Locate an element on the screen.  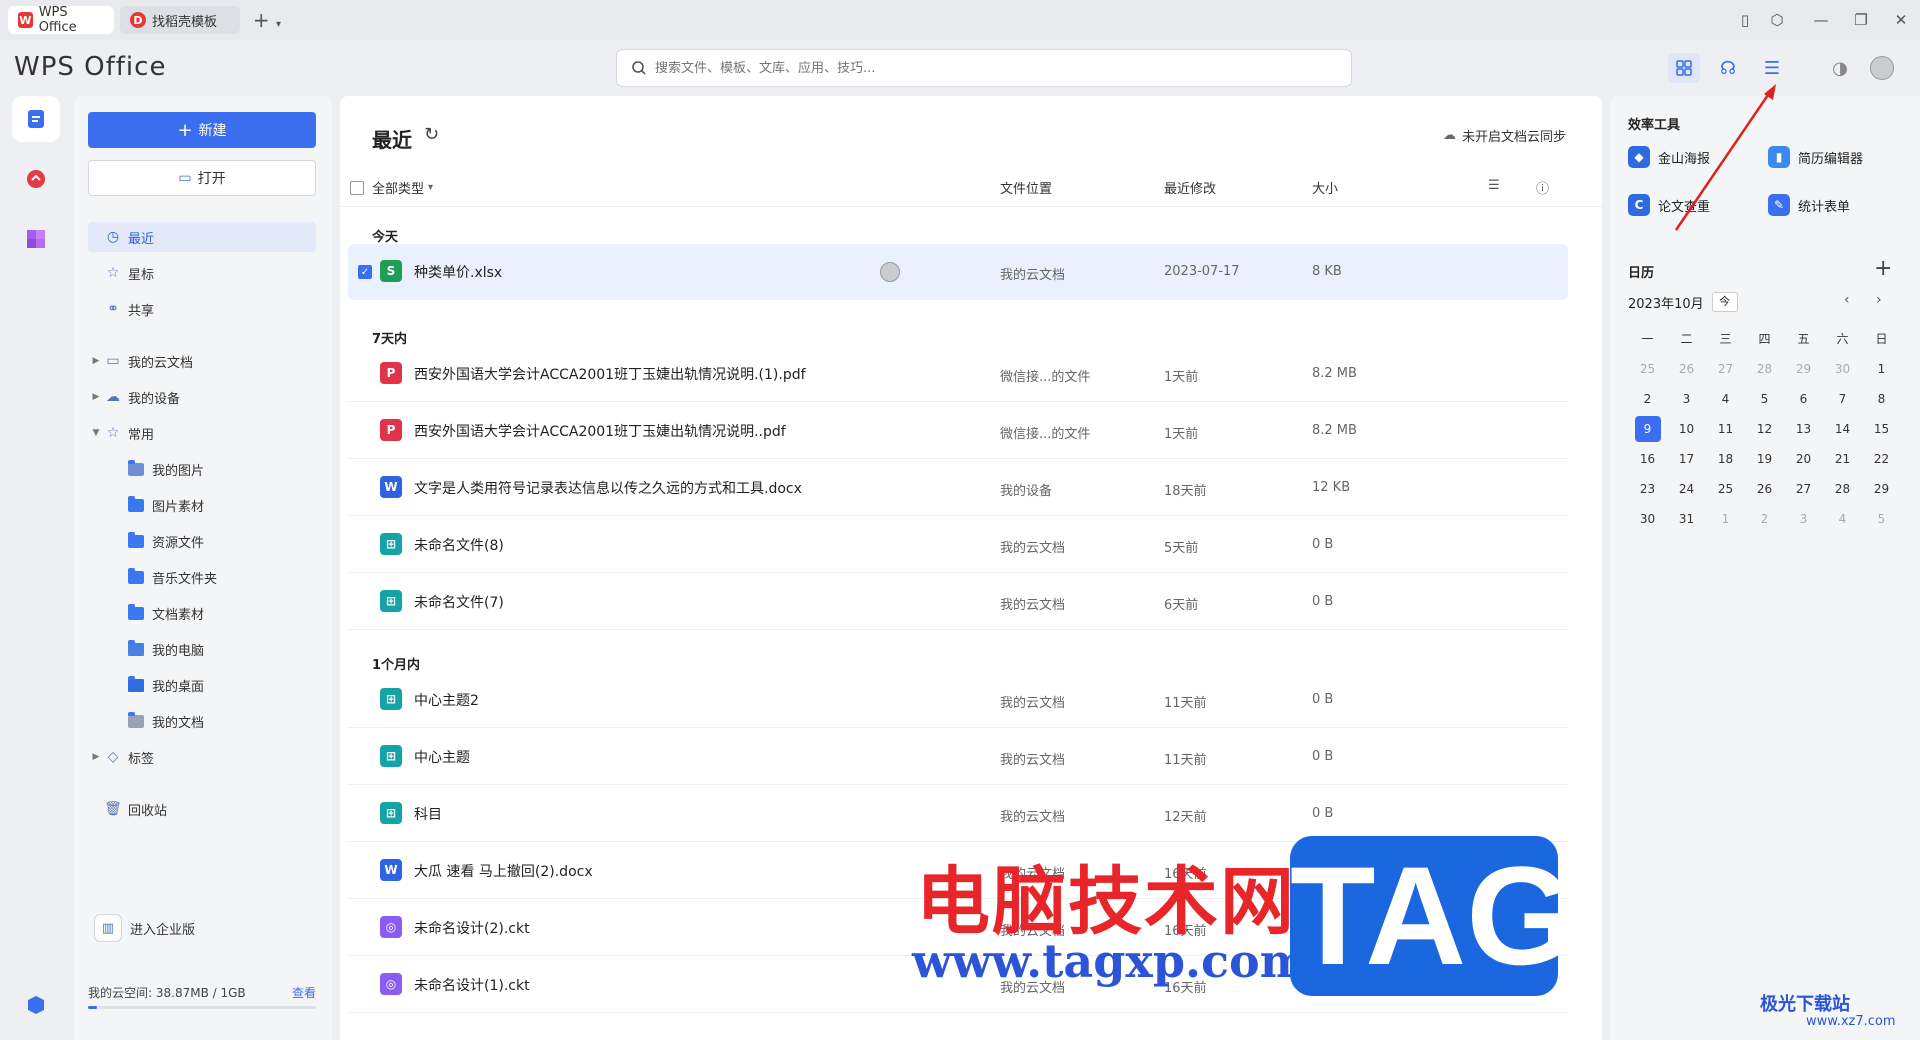
nav-item-my-documents: 我的文档 is located at coordinates (202, 721).